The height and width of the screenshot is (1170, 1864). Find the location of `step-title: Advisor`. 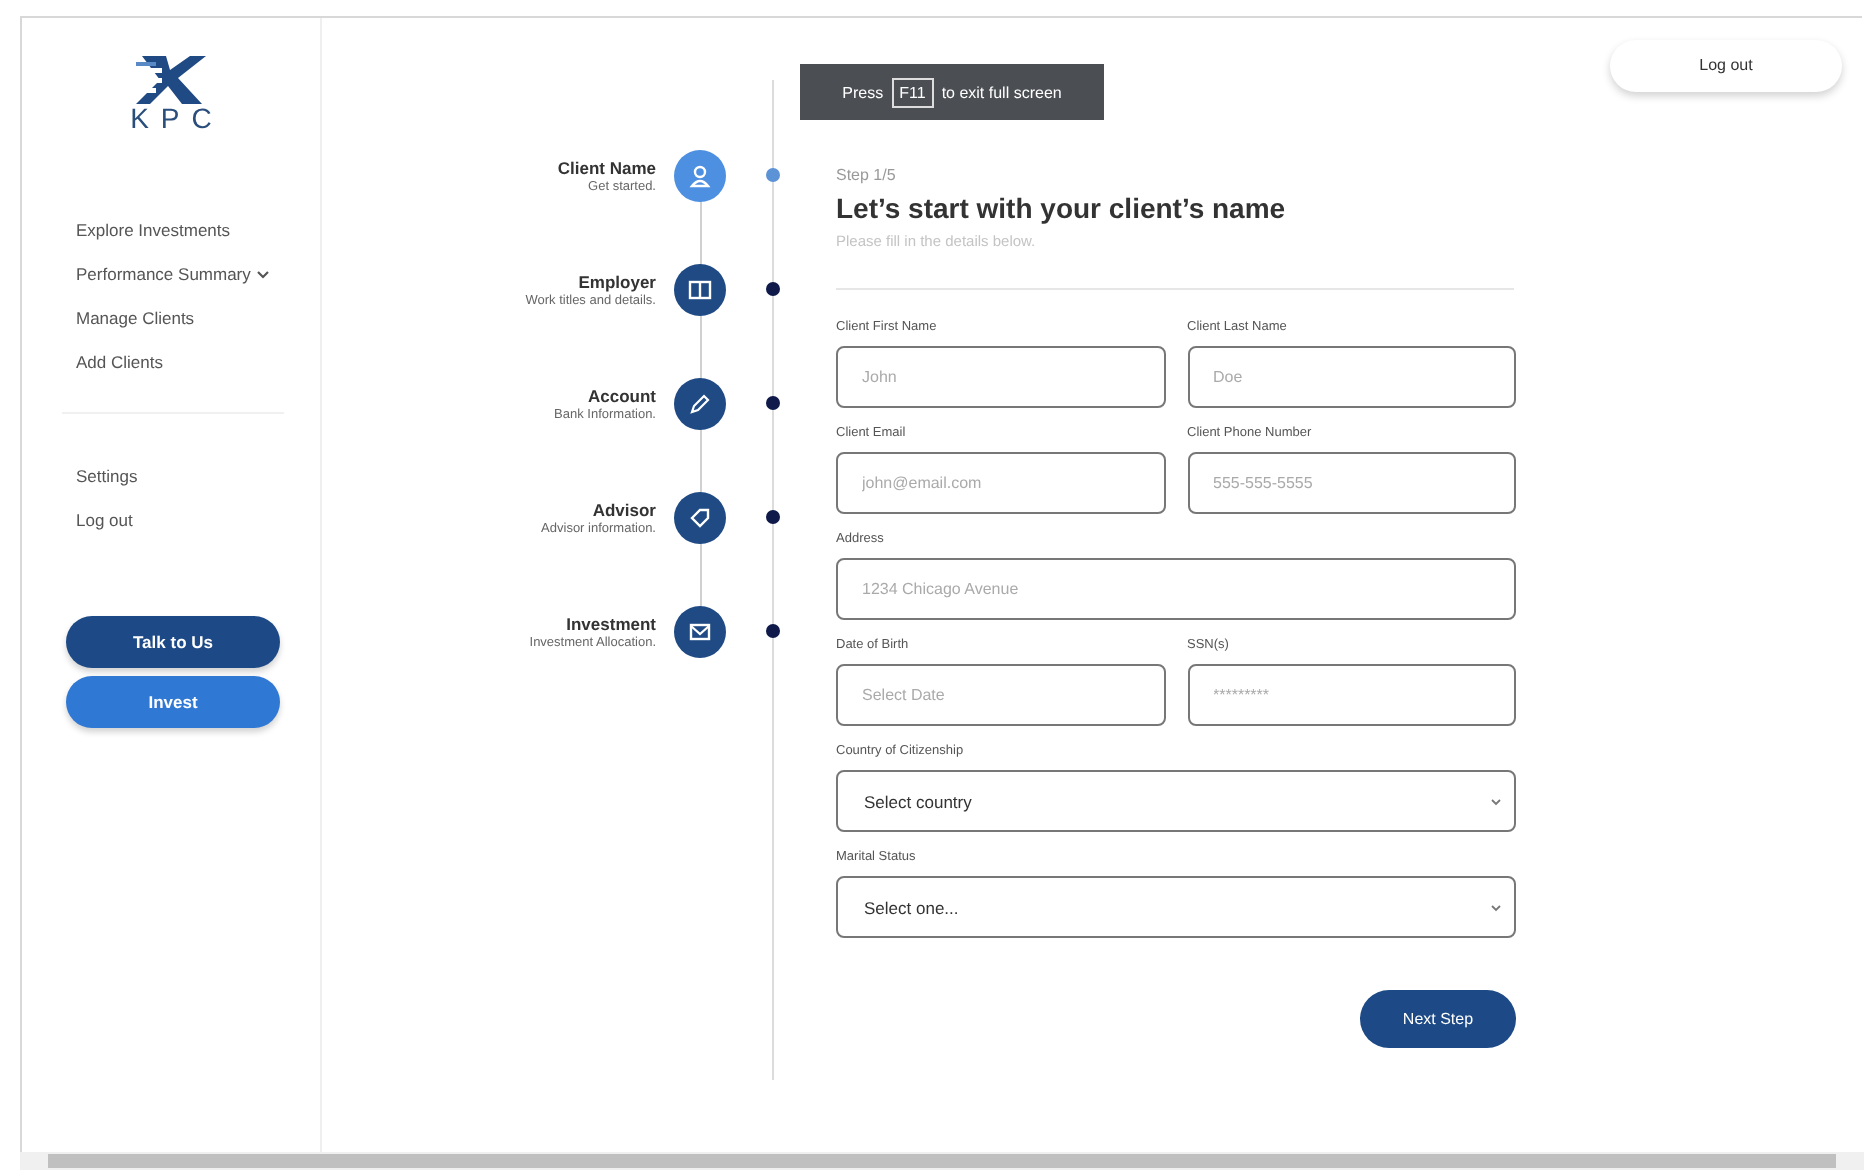

step-title: Advisor is located at coordinates (624, 509).